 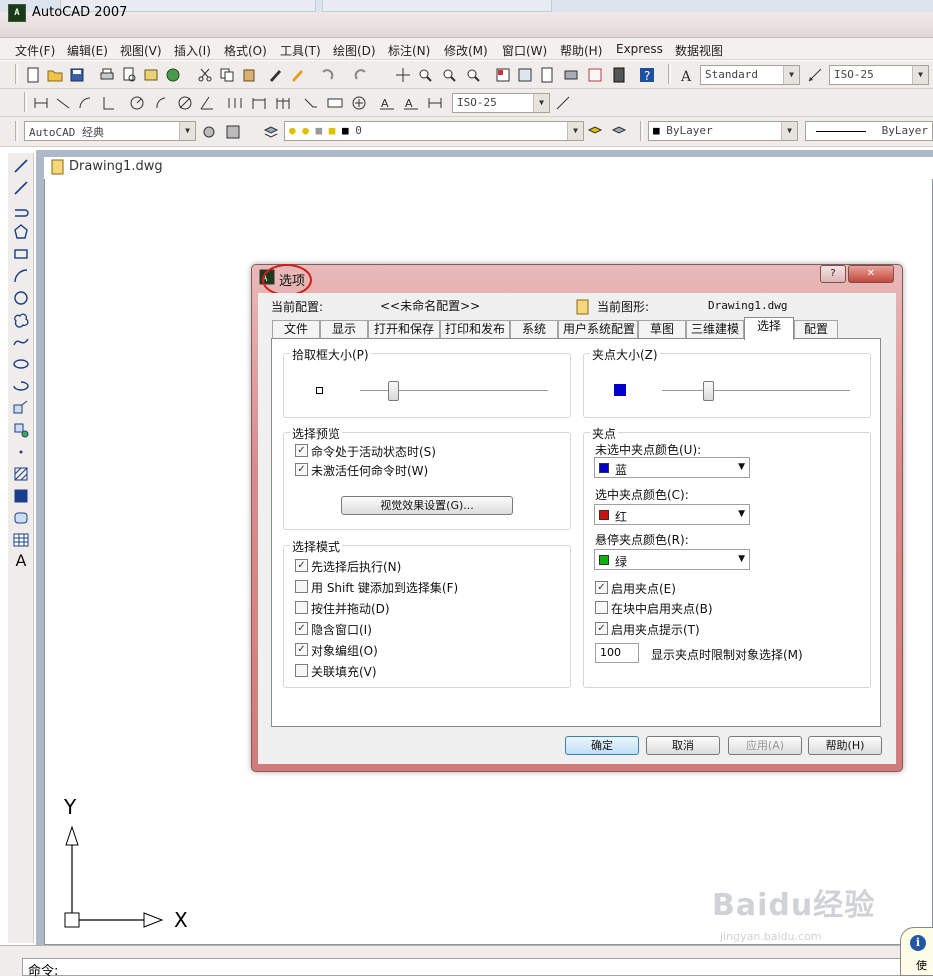 I want to click on menu-format: 格式(O), so click(x=245, y=50).